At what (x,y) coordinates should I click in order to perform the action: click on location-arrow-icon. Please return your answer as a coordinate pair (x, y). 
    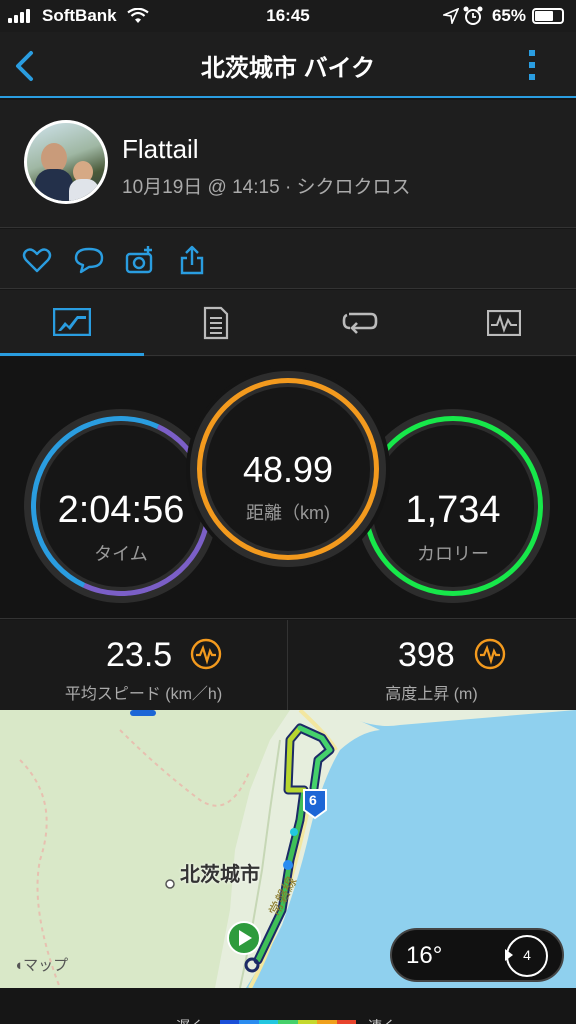
    Looking at the image, I should click on (451, 16).